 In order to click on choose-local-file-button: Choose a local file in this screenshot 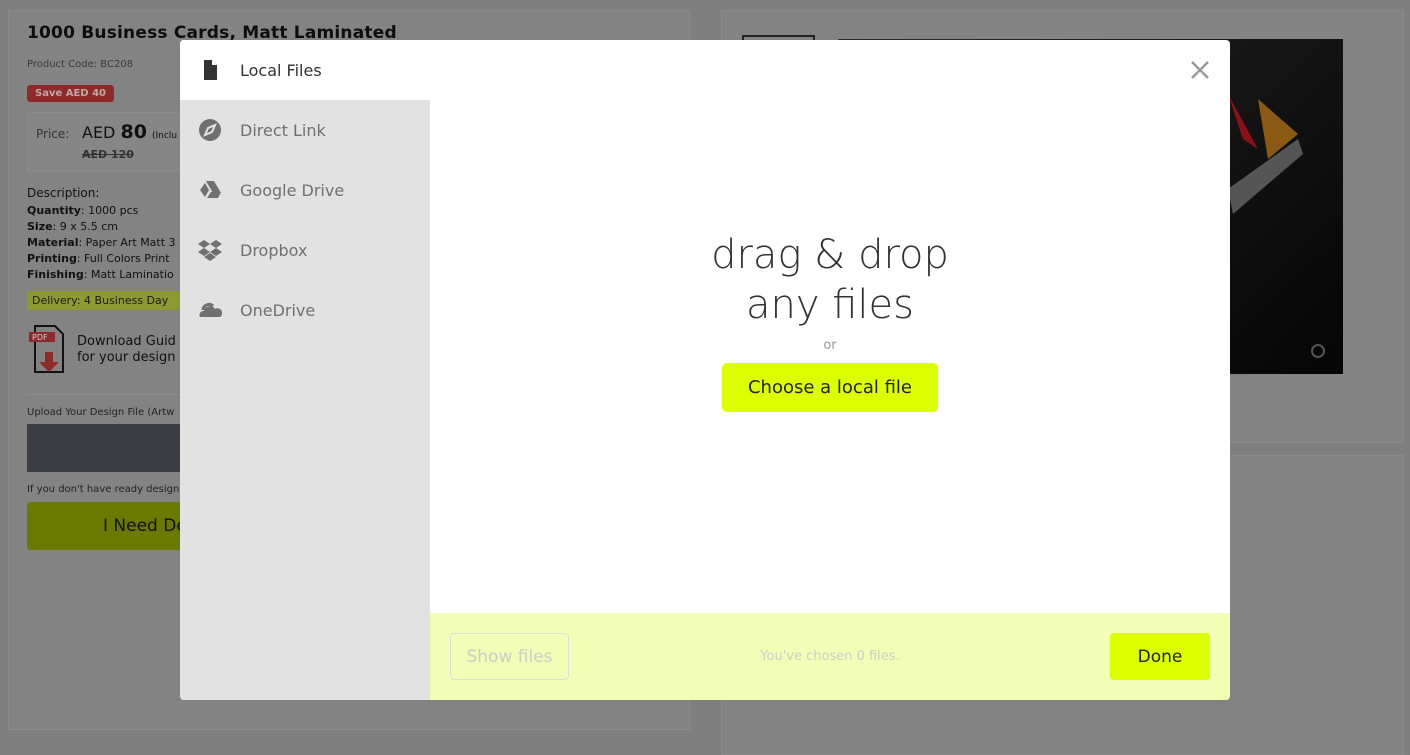, I will do `click(829, 387)`.